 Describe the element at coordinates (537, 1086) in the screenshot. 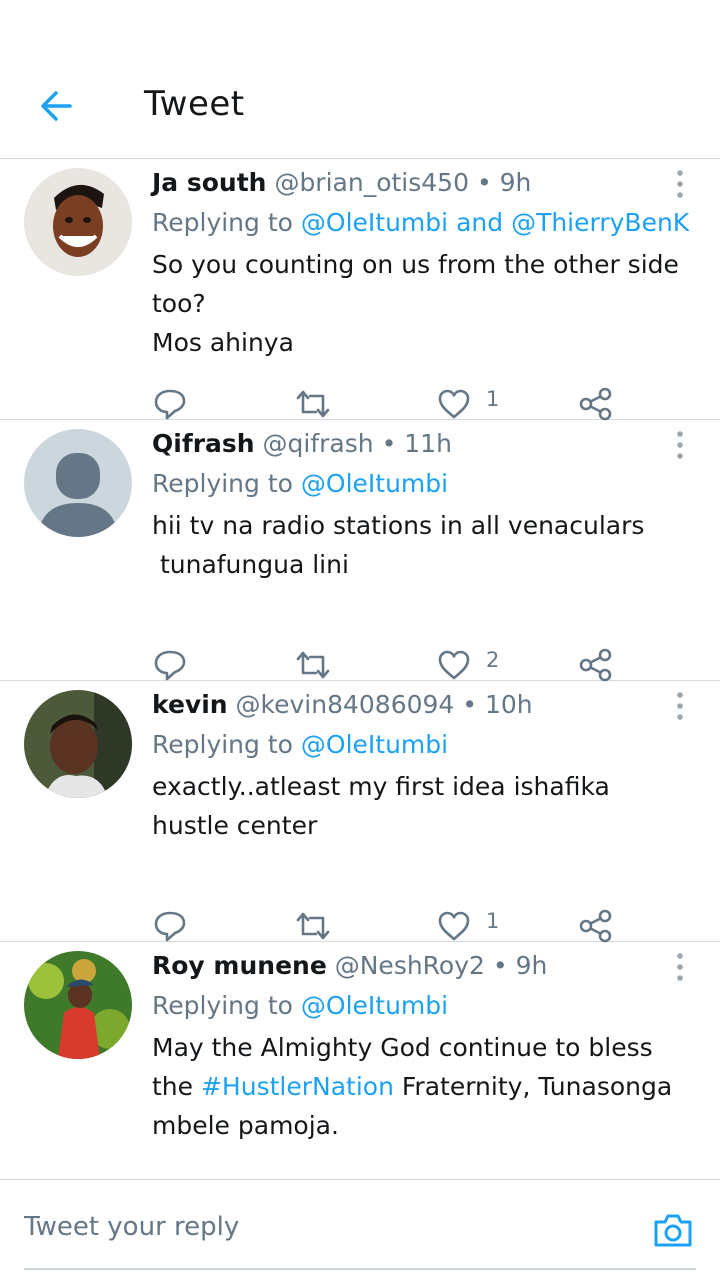

I see `tweet-line-text: Fraternity, Tunasonga` at that location.